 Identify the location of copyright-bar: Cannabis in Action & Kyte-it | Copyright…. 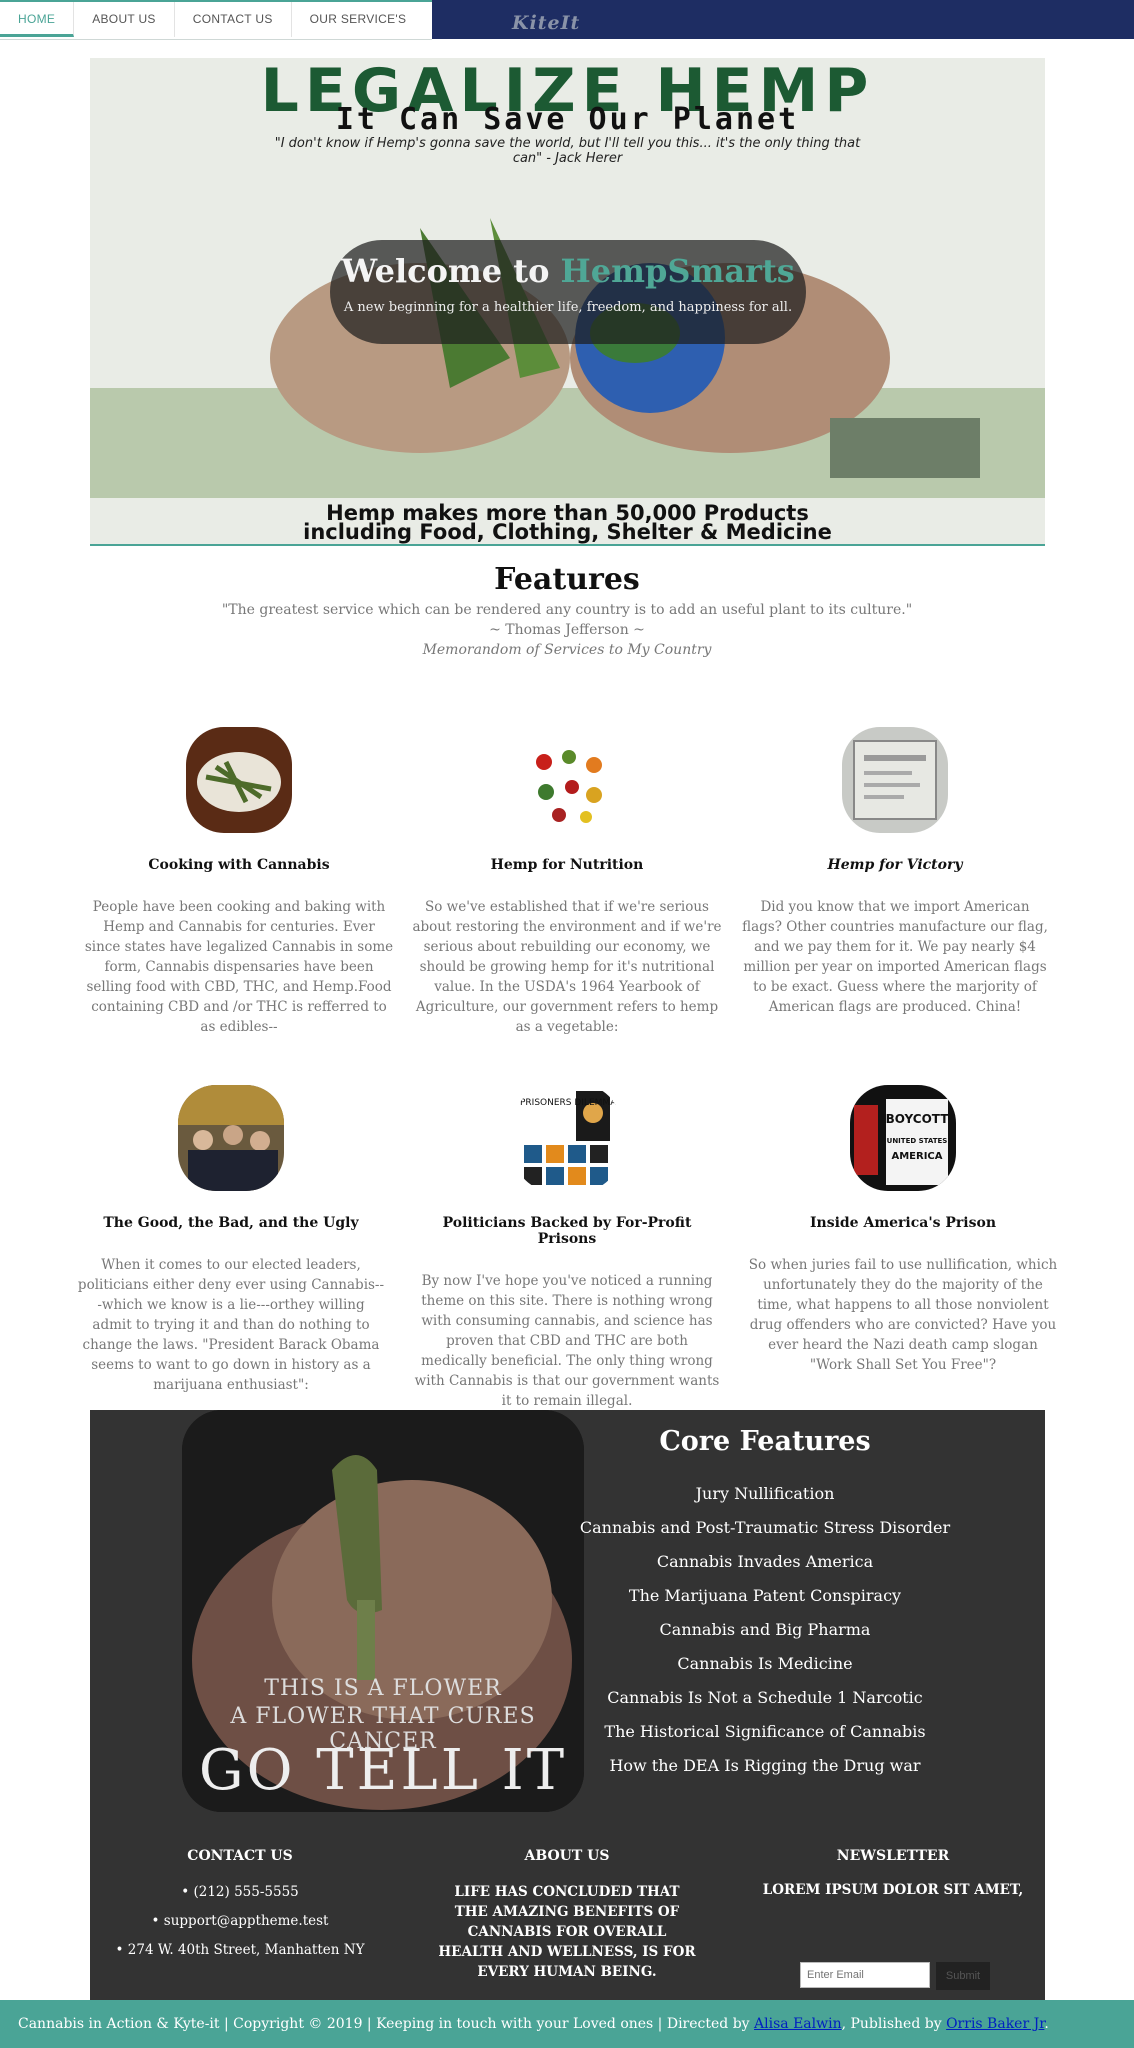
(567, 2024).